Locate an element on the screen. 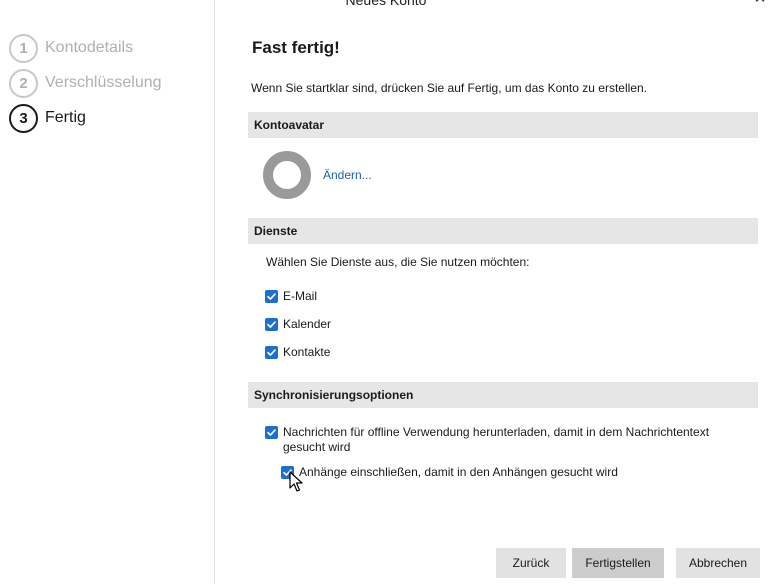 The height and width of the screenshot is (584, 772). section-header-services: Dienste is located at coordinates (503, 231).